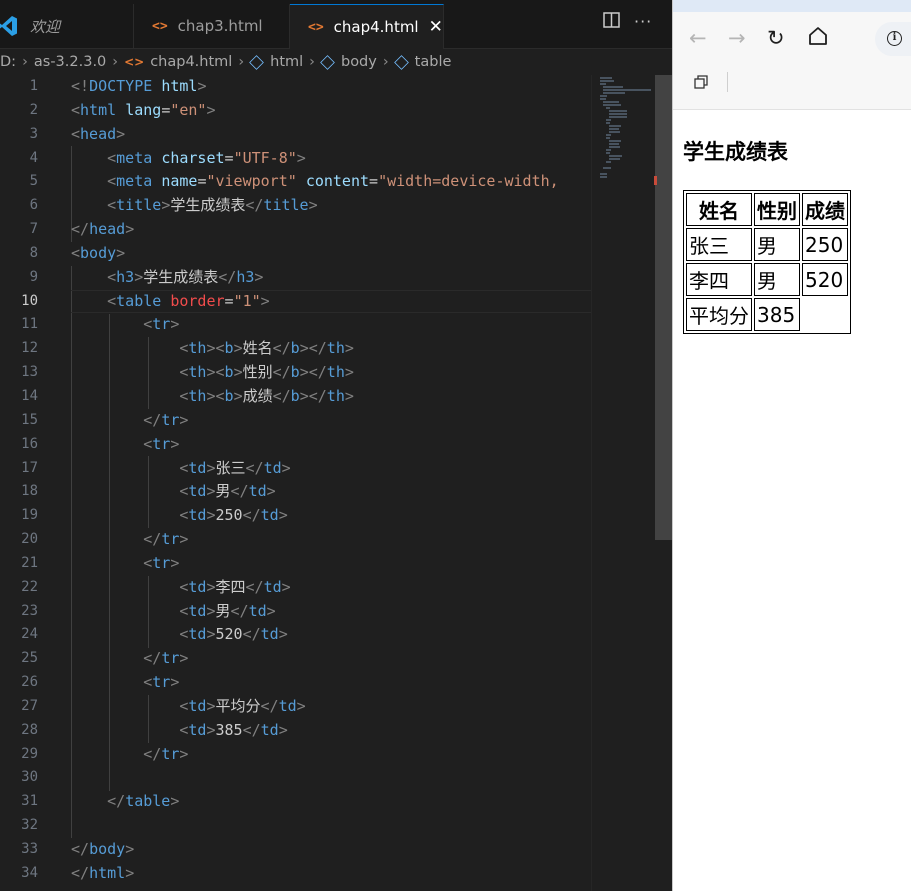 Image resolution: width=911 pixels, height=891 pixels. I want to click on breadcrumb-item: html, so click(286, 62).